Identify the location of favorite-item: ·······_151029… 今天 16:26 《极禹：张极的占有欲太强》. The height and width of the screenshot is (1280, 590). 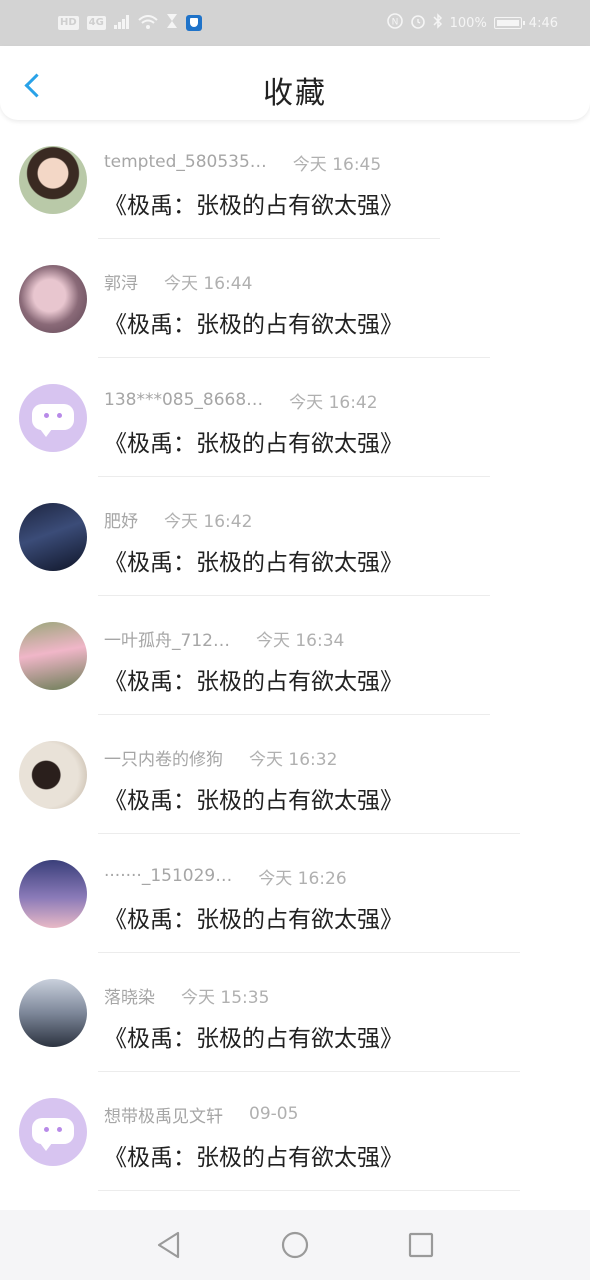
(295, 893).